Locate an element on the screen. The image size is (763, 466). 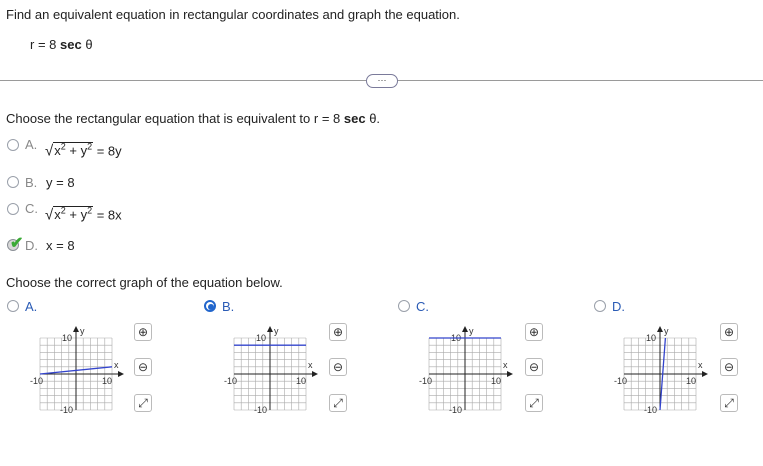
graph-c: y x 10 -10 -10 10 is located at coordinates (467, 370).